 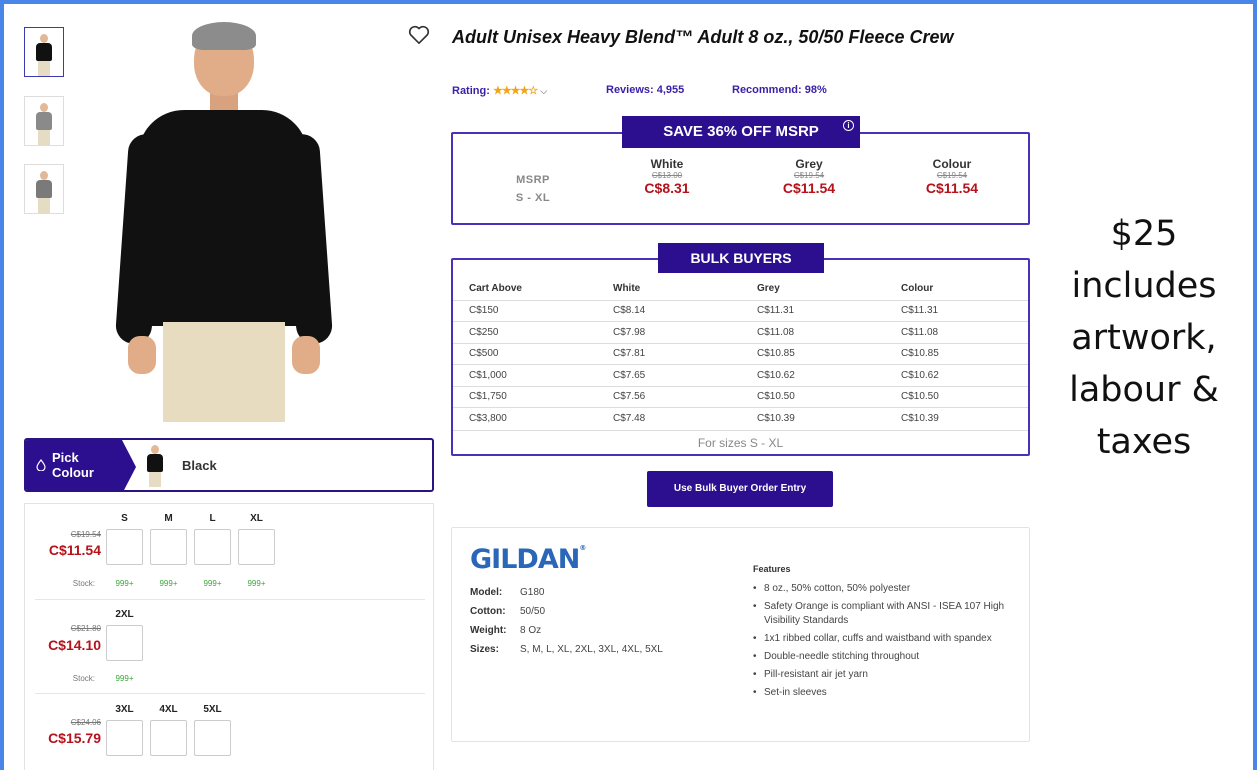 What do you see at coordinates (768, 289) in the screenshot?
I see `col-grey: Grey` at bounding box center [768, 289].